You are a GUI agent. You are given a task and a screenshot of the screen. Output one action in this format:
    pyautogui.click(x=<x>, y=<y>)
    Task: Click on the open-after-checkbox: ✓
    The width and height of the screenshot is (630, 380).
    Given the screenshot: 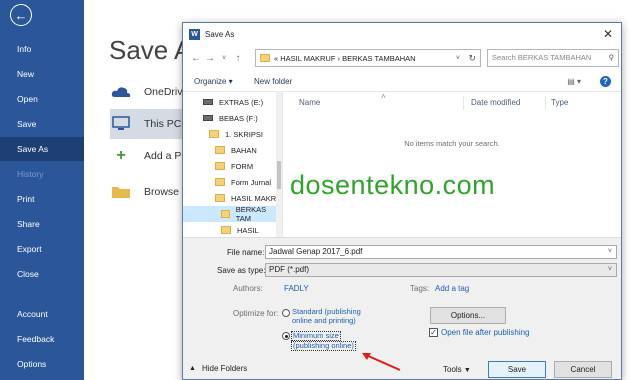 What is the action you would take?
    pyautogui.click(x=433, y=332)
    